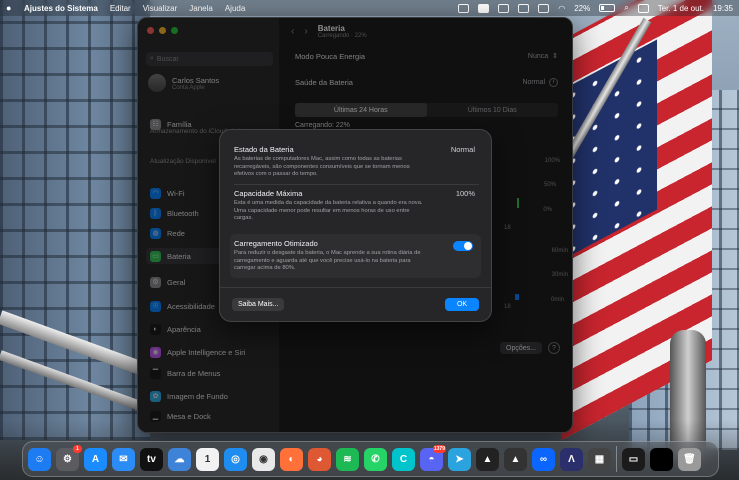 The height and width of the screenshot is (480, 739). Describe the element at coordinates (268, 193) in the screenshot. I see `capacity-title: Capacidade Máxima` at that location.